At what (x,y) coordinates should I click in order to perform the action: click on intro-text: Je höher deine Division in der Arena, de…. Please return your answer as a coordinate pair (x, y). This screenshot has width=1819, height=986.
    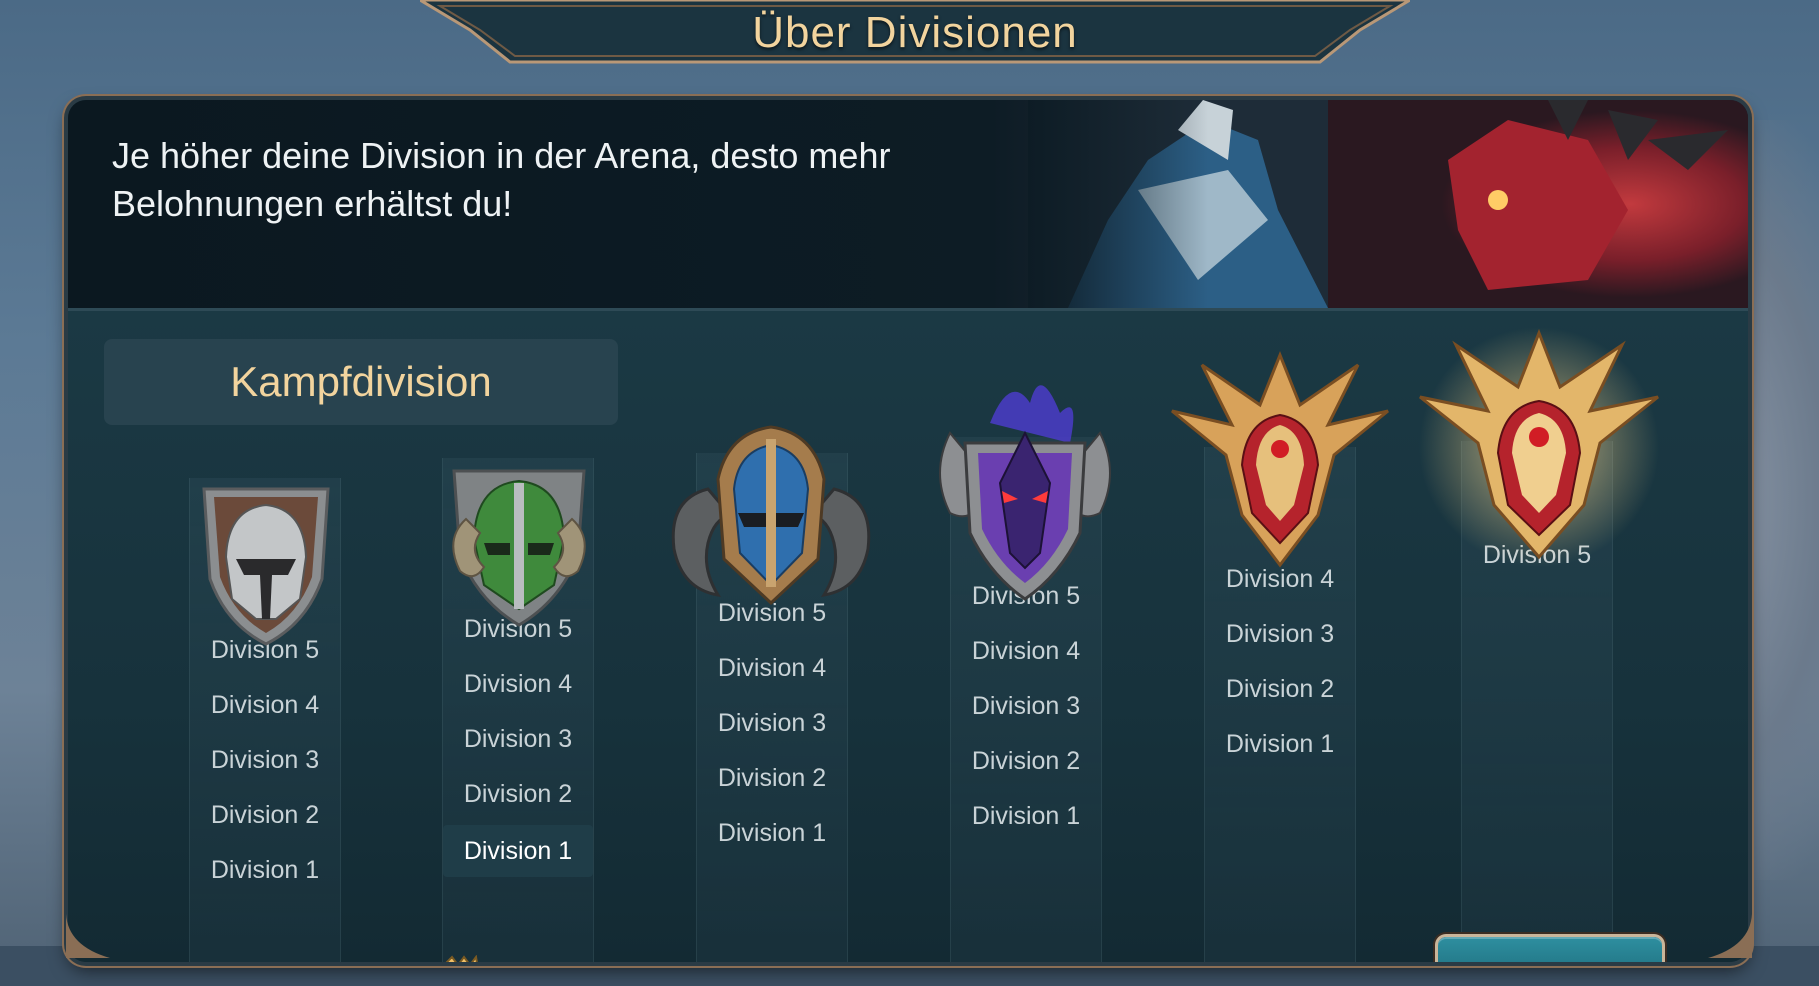
    Looking at the image, I should click on (501, 179).